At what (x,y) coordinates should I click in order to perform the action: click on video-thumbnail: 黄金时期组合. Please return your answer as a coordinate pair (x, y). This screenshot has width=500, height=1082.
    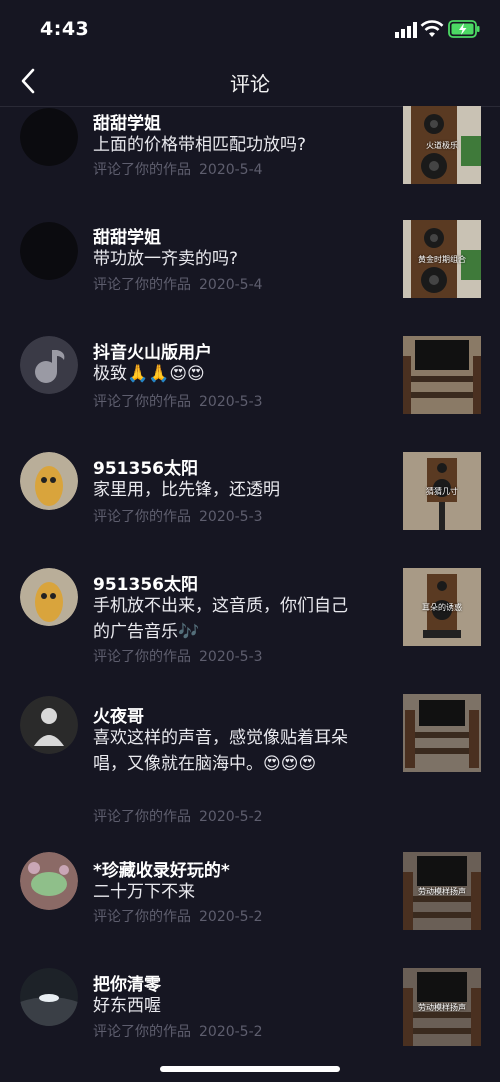
    Looking at the image, I should click on (442, 259).